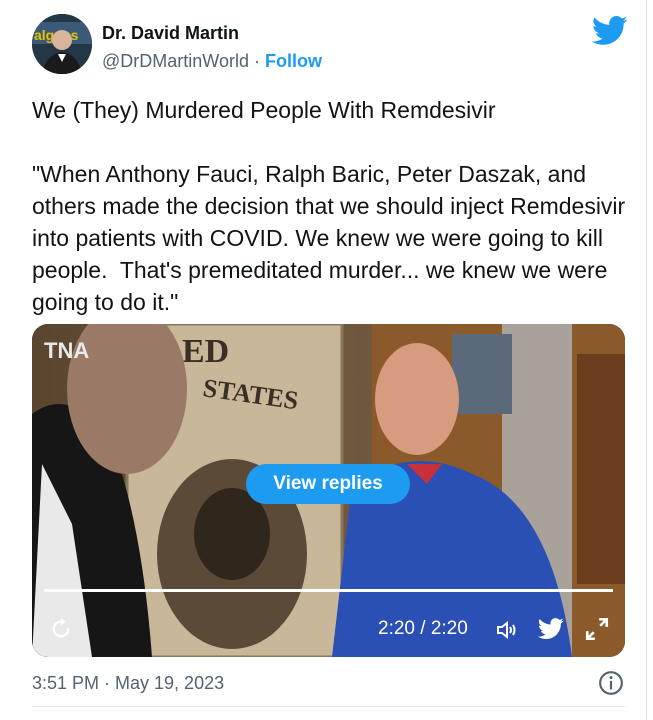 The height and width of the screenshot is (720, 653). What do you see at coordinates (328, 706) in the screenshot?
I see `divider` at bounding box center [328, 706].